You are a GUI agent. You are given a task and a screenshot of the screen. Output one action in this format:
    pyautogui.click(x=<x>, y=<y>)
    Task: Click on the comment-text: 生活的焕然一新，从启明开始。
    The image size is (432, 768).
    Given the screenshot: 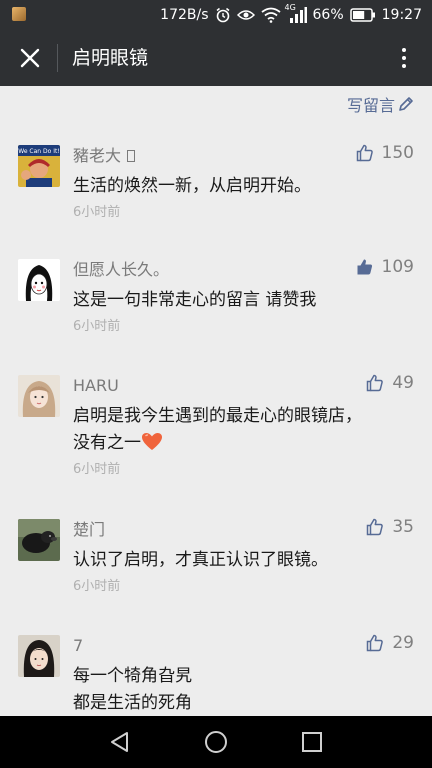 What is the action you would take?
    pyautogui.click(x=192, y=186)
    